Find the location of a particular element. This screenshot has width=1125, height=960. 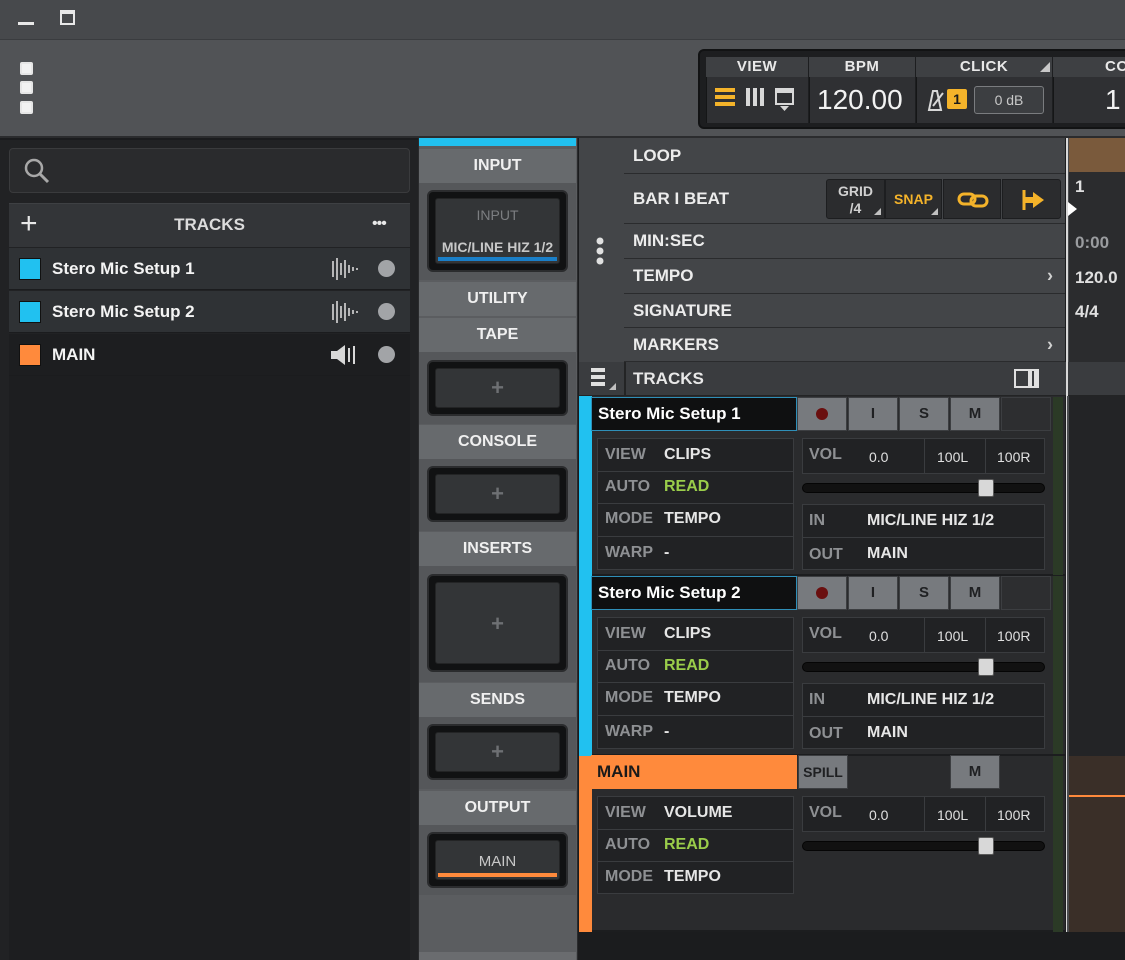

console-slot: + is located at coordinates (497, 494).